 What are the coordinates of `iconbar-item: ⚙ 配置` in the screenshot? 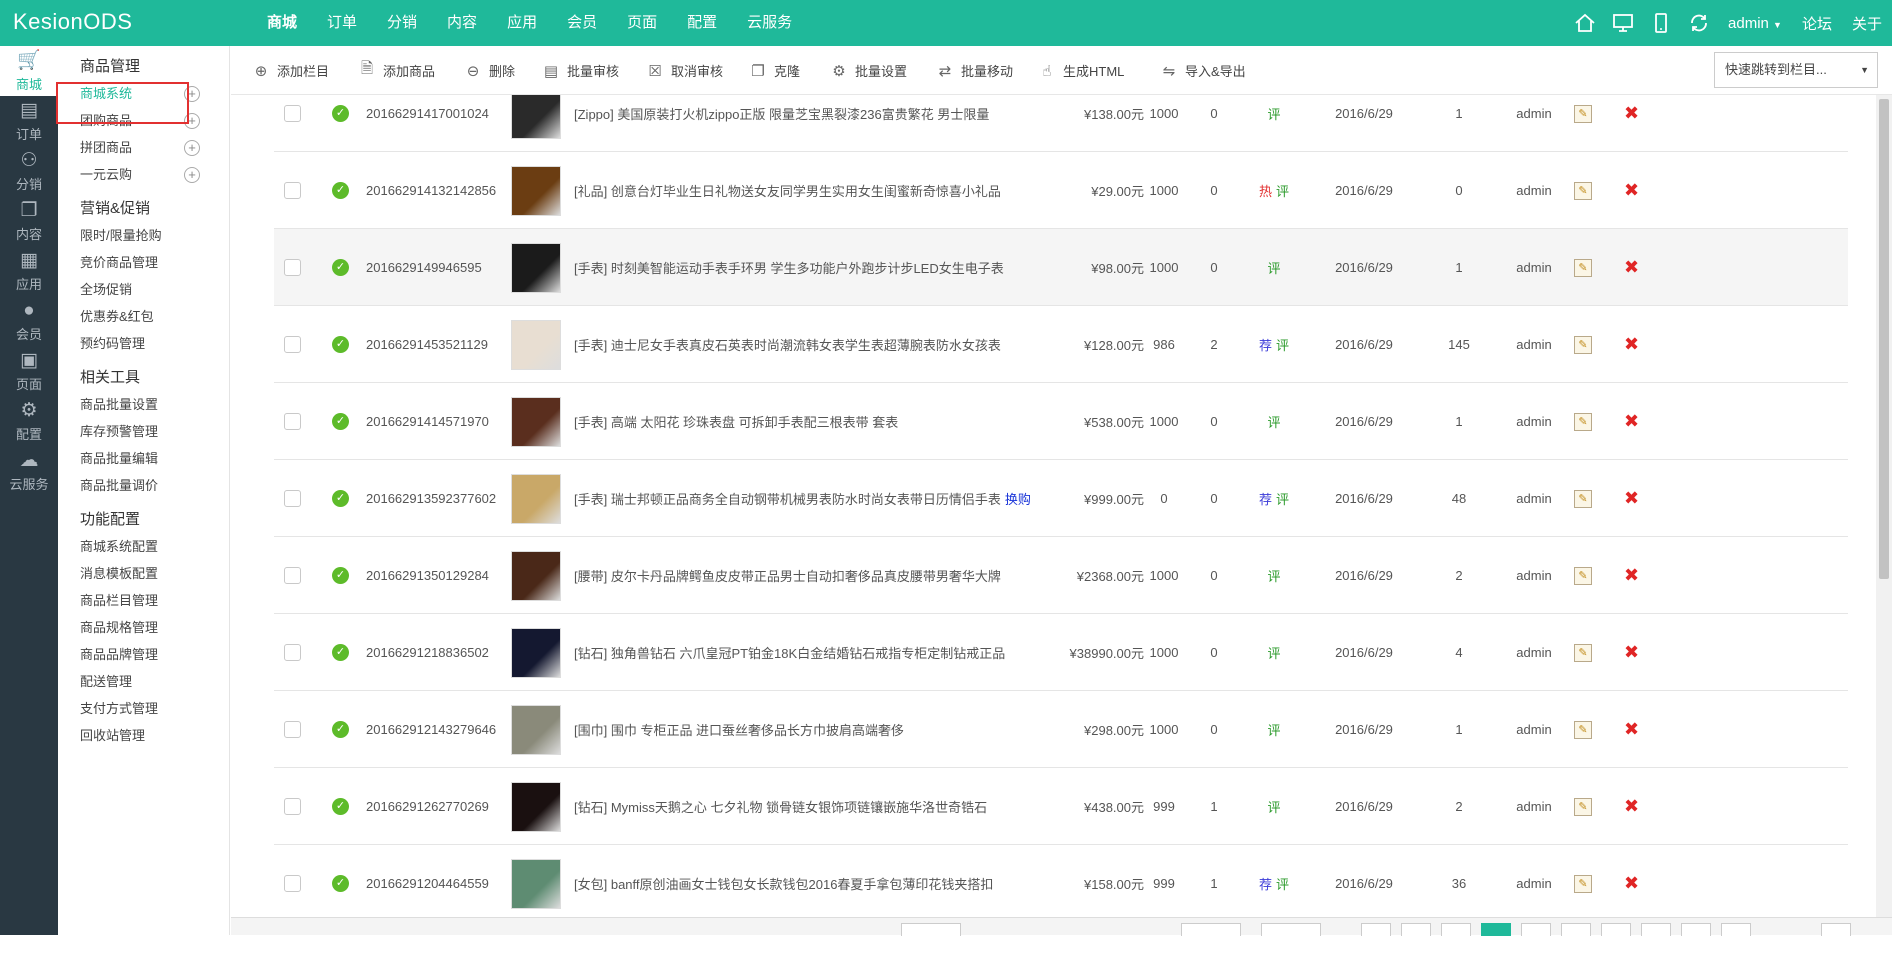 It's located at (29, 421).